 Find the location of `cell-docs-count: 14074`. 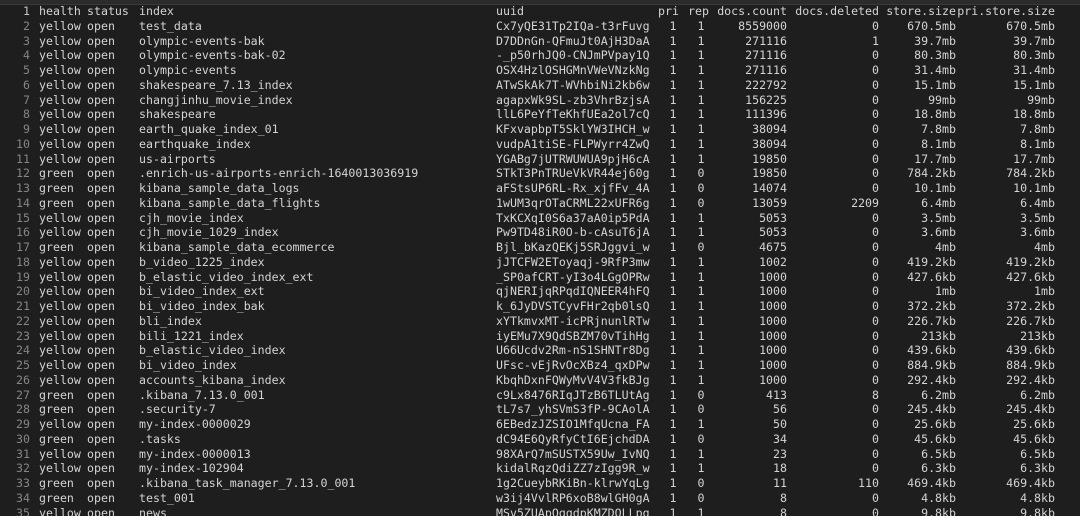

cell-docs-count: 14074 is located at coordinates (769, 188).